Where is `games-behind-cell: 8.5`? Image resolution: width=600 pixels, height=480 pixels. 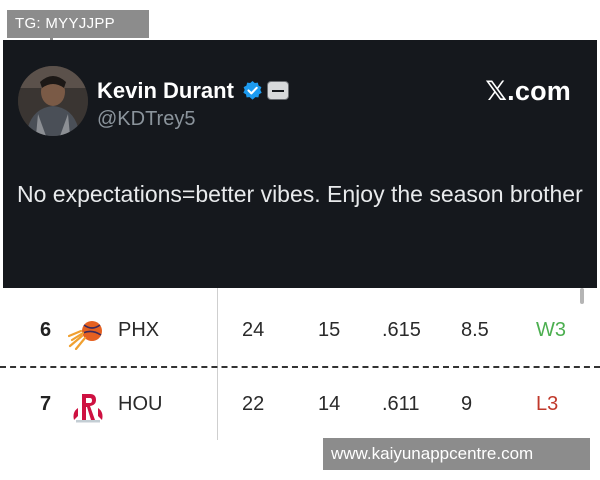 games-behind-cell: 8.5 is located at coordinates (475, 330).